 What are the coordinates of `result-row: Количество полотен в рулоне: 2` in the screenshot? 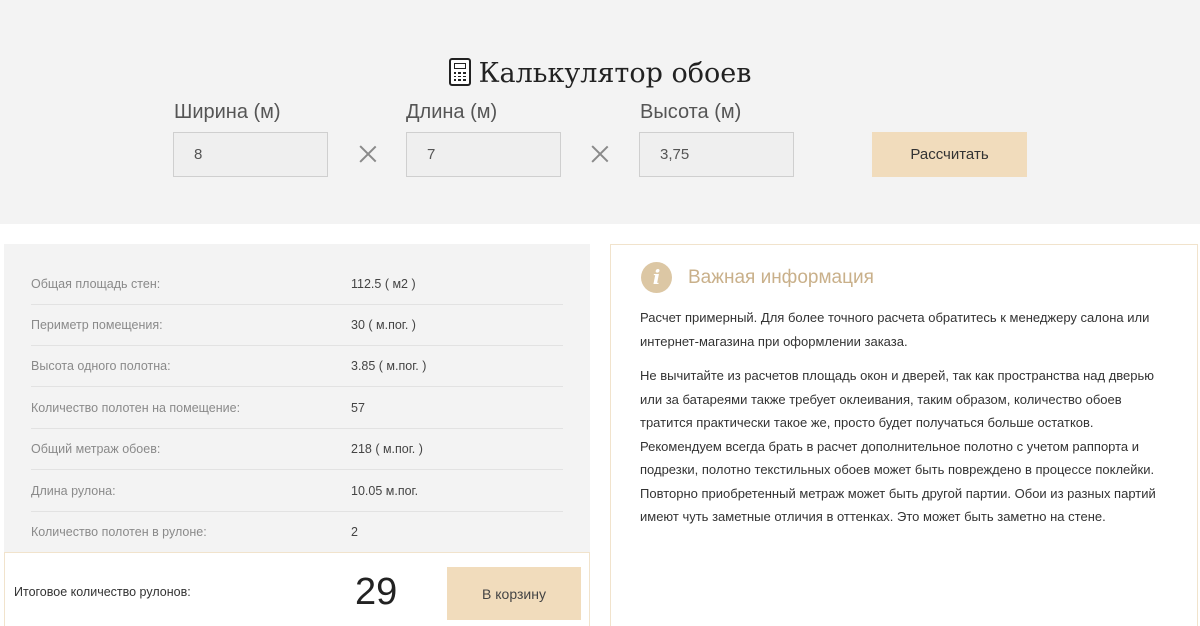 It's located at (297, 532).